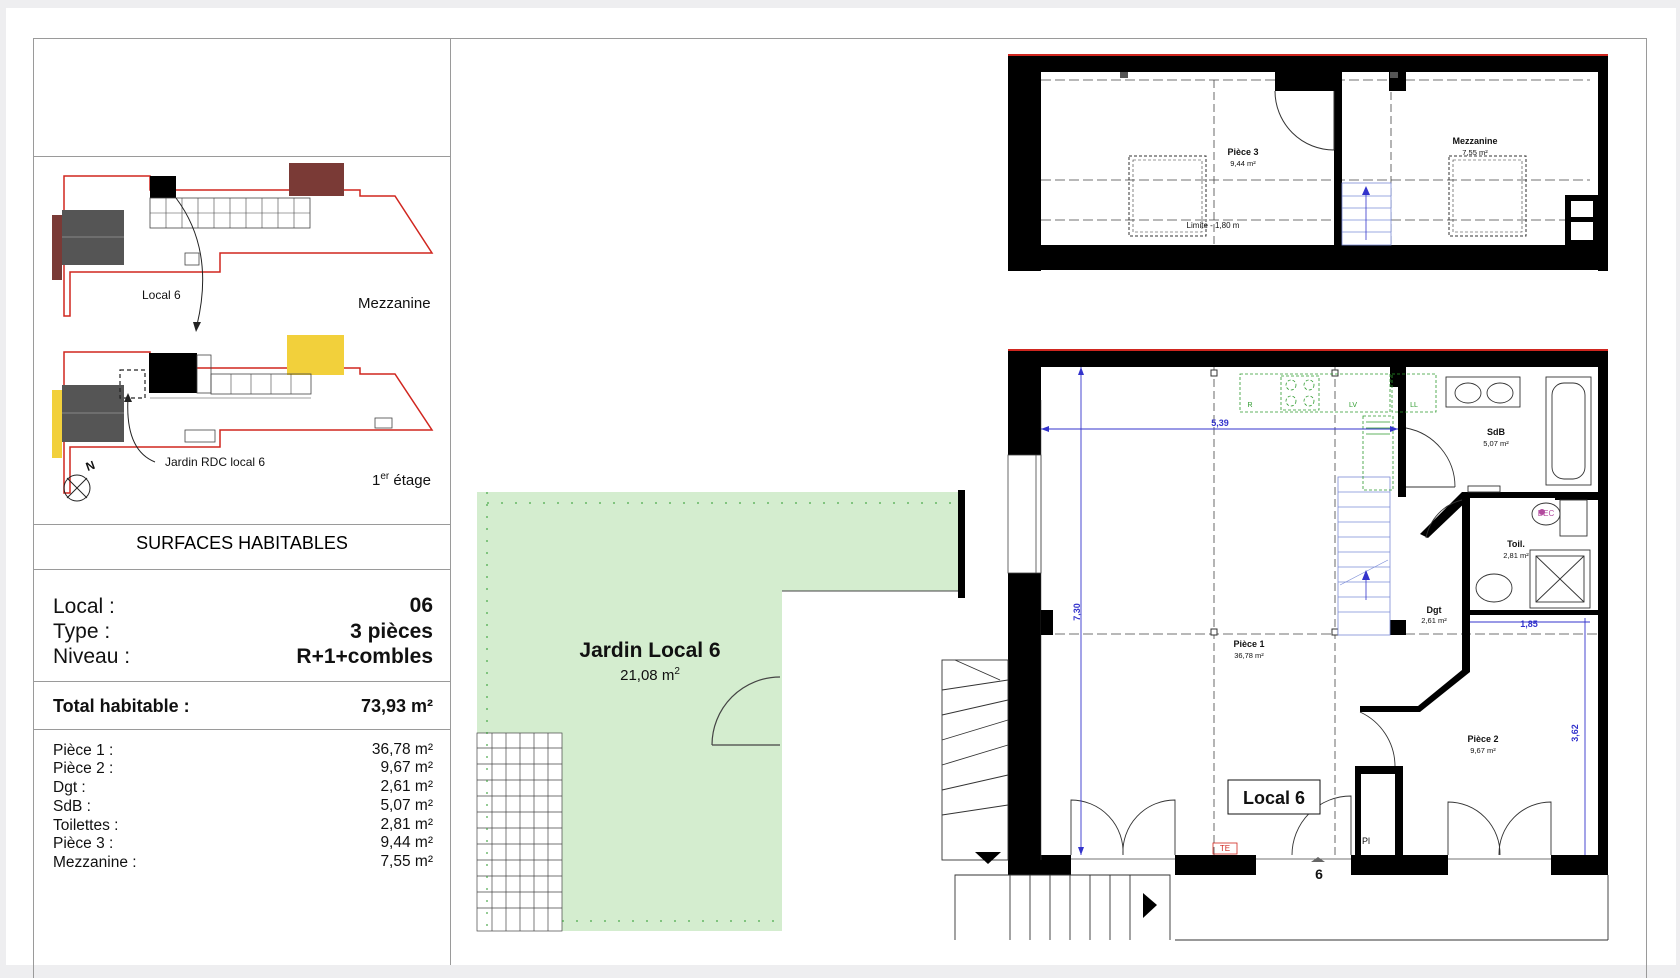 The height and width of the screenshot is (978, 1680). Describe the element at coordinates (82, 631) in the screenshot. I see `type-label: Type :` at that location.